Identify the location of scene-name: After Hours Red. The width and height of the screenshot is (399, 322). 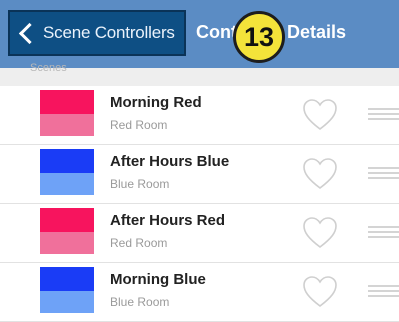
(168, 220).